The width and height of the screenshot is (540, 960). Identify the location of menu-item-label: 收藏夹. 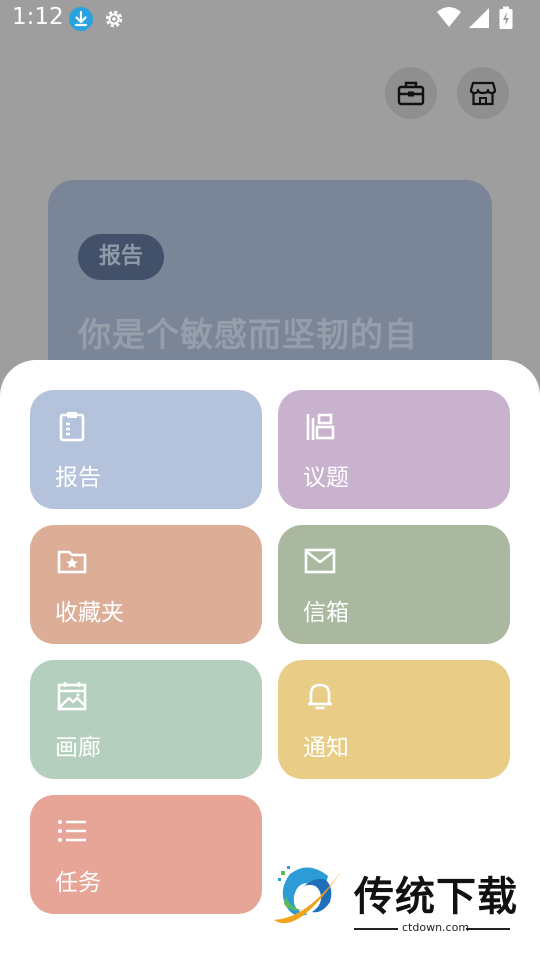
(89, 613).